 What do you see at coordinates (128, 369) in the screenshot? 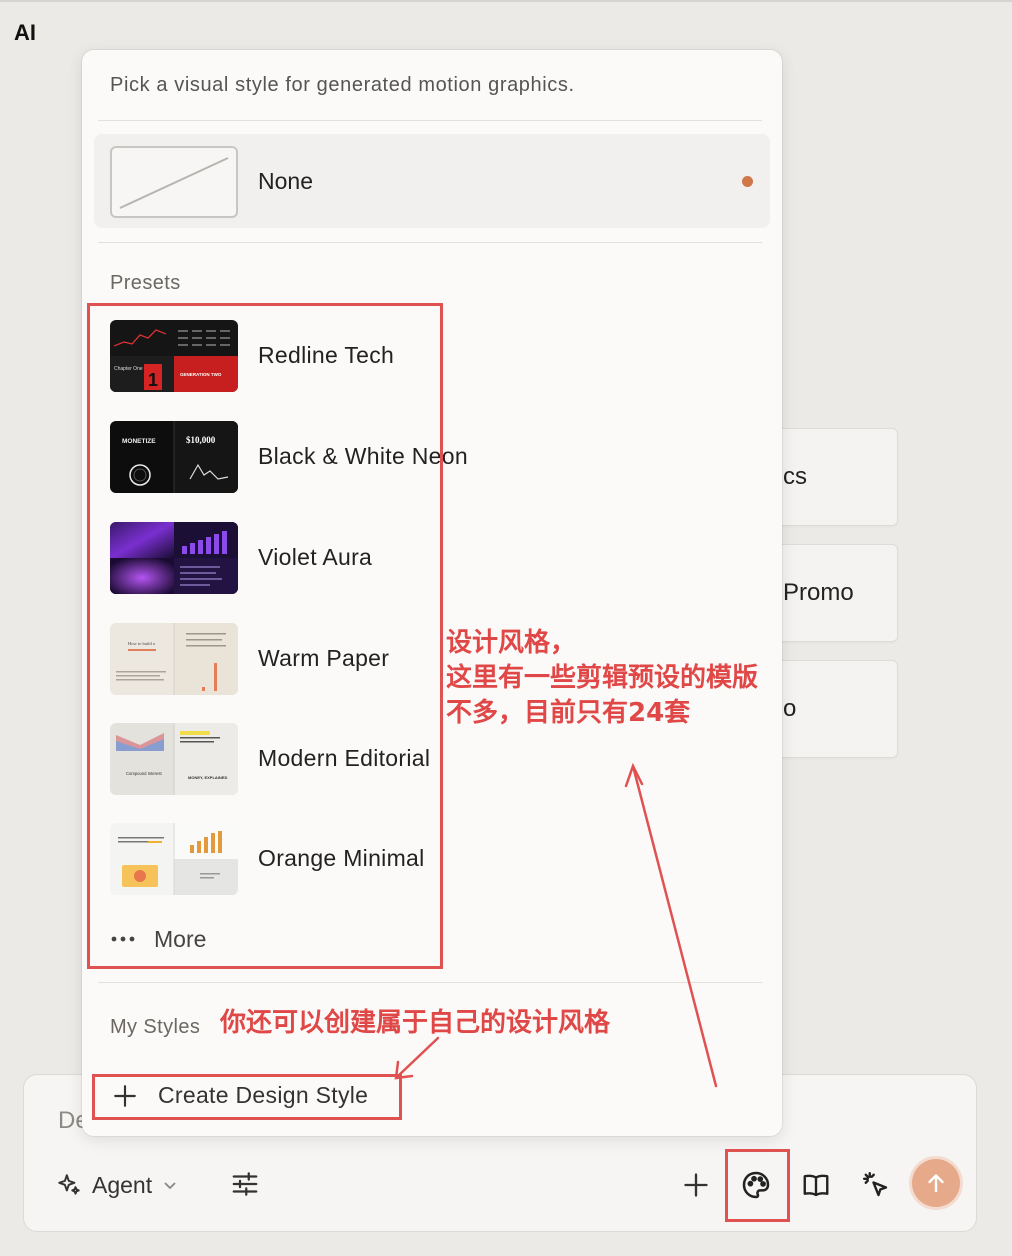
I see `thumb-text: Chapter One` at bounding box center [128, 369].